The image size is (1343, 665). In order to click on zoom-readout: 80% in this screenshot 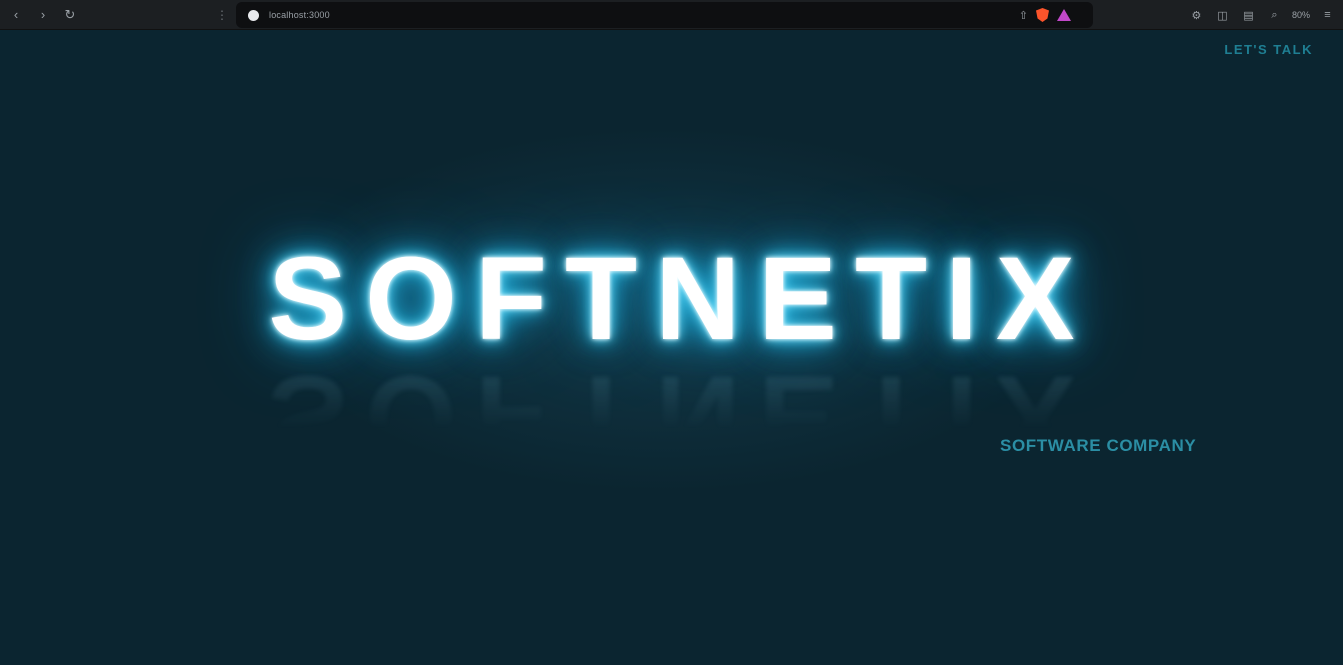, I will do `click(1301, 15)`.